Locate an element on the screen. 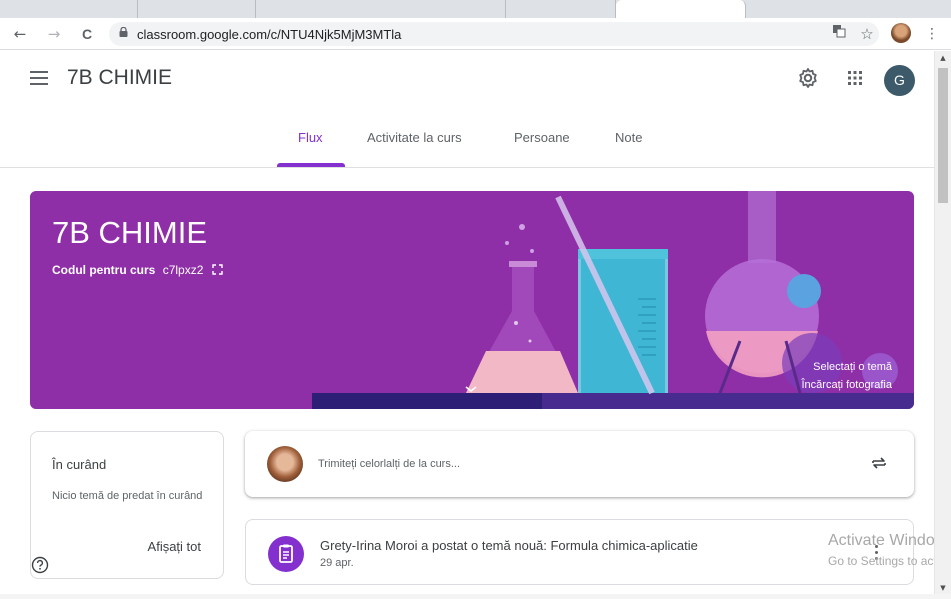 The height and width of the screenshot is (599, 951). tab-grades: Note is located at coordinates (628, 137).